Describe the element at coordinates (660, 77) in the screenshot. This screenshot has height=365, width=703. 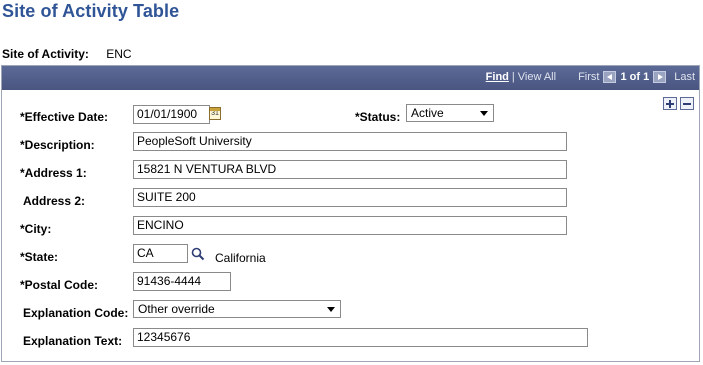
I see `next-row-icon` at that location.